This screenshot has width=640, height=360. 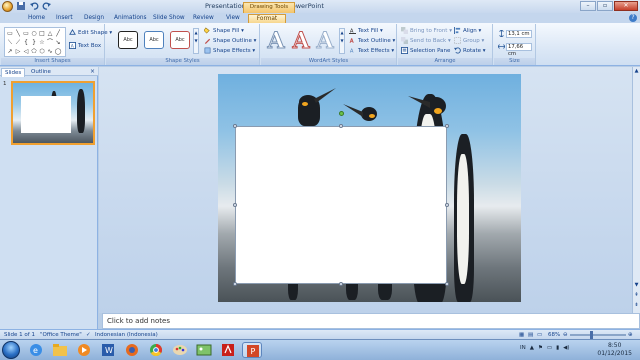 I want to click on maximize-button: ▫, so click(x=605, y=6).